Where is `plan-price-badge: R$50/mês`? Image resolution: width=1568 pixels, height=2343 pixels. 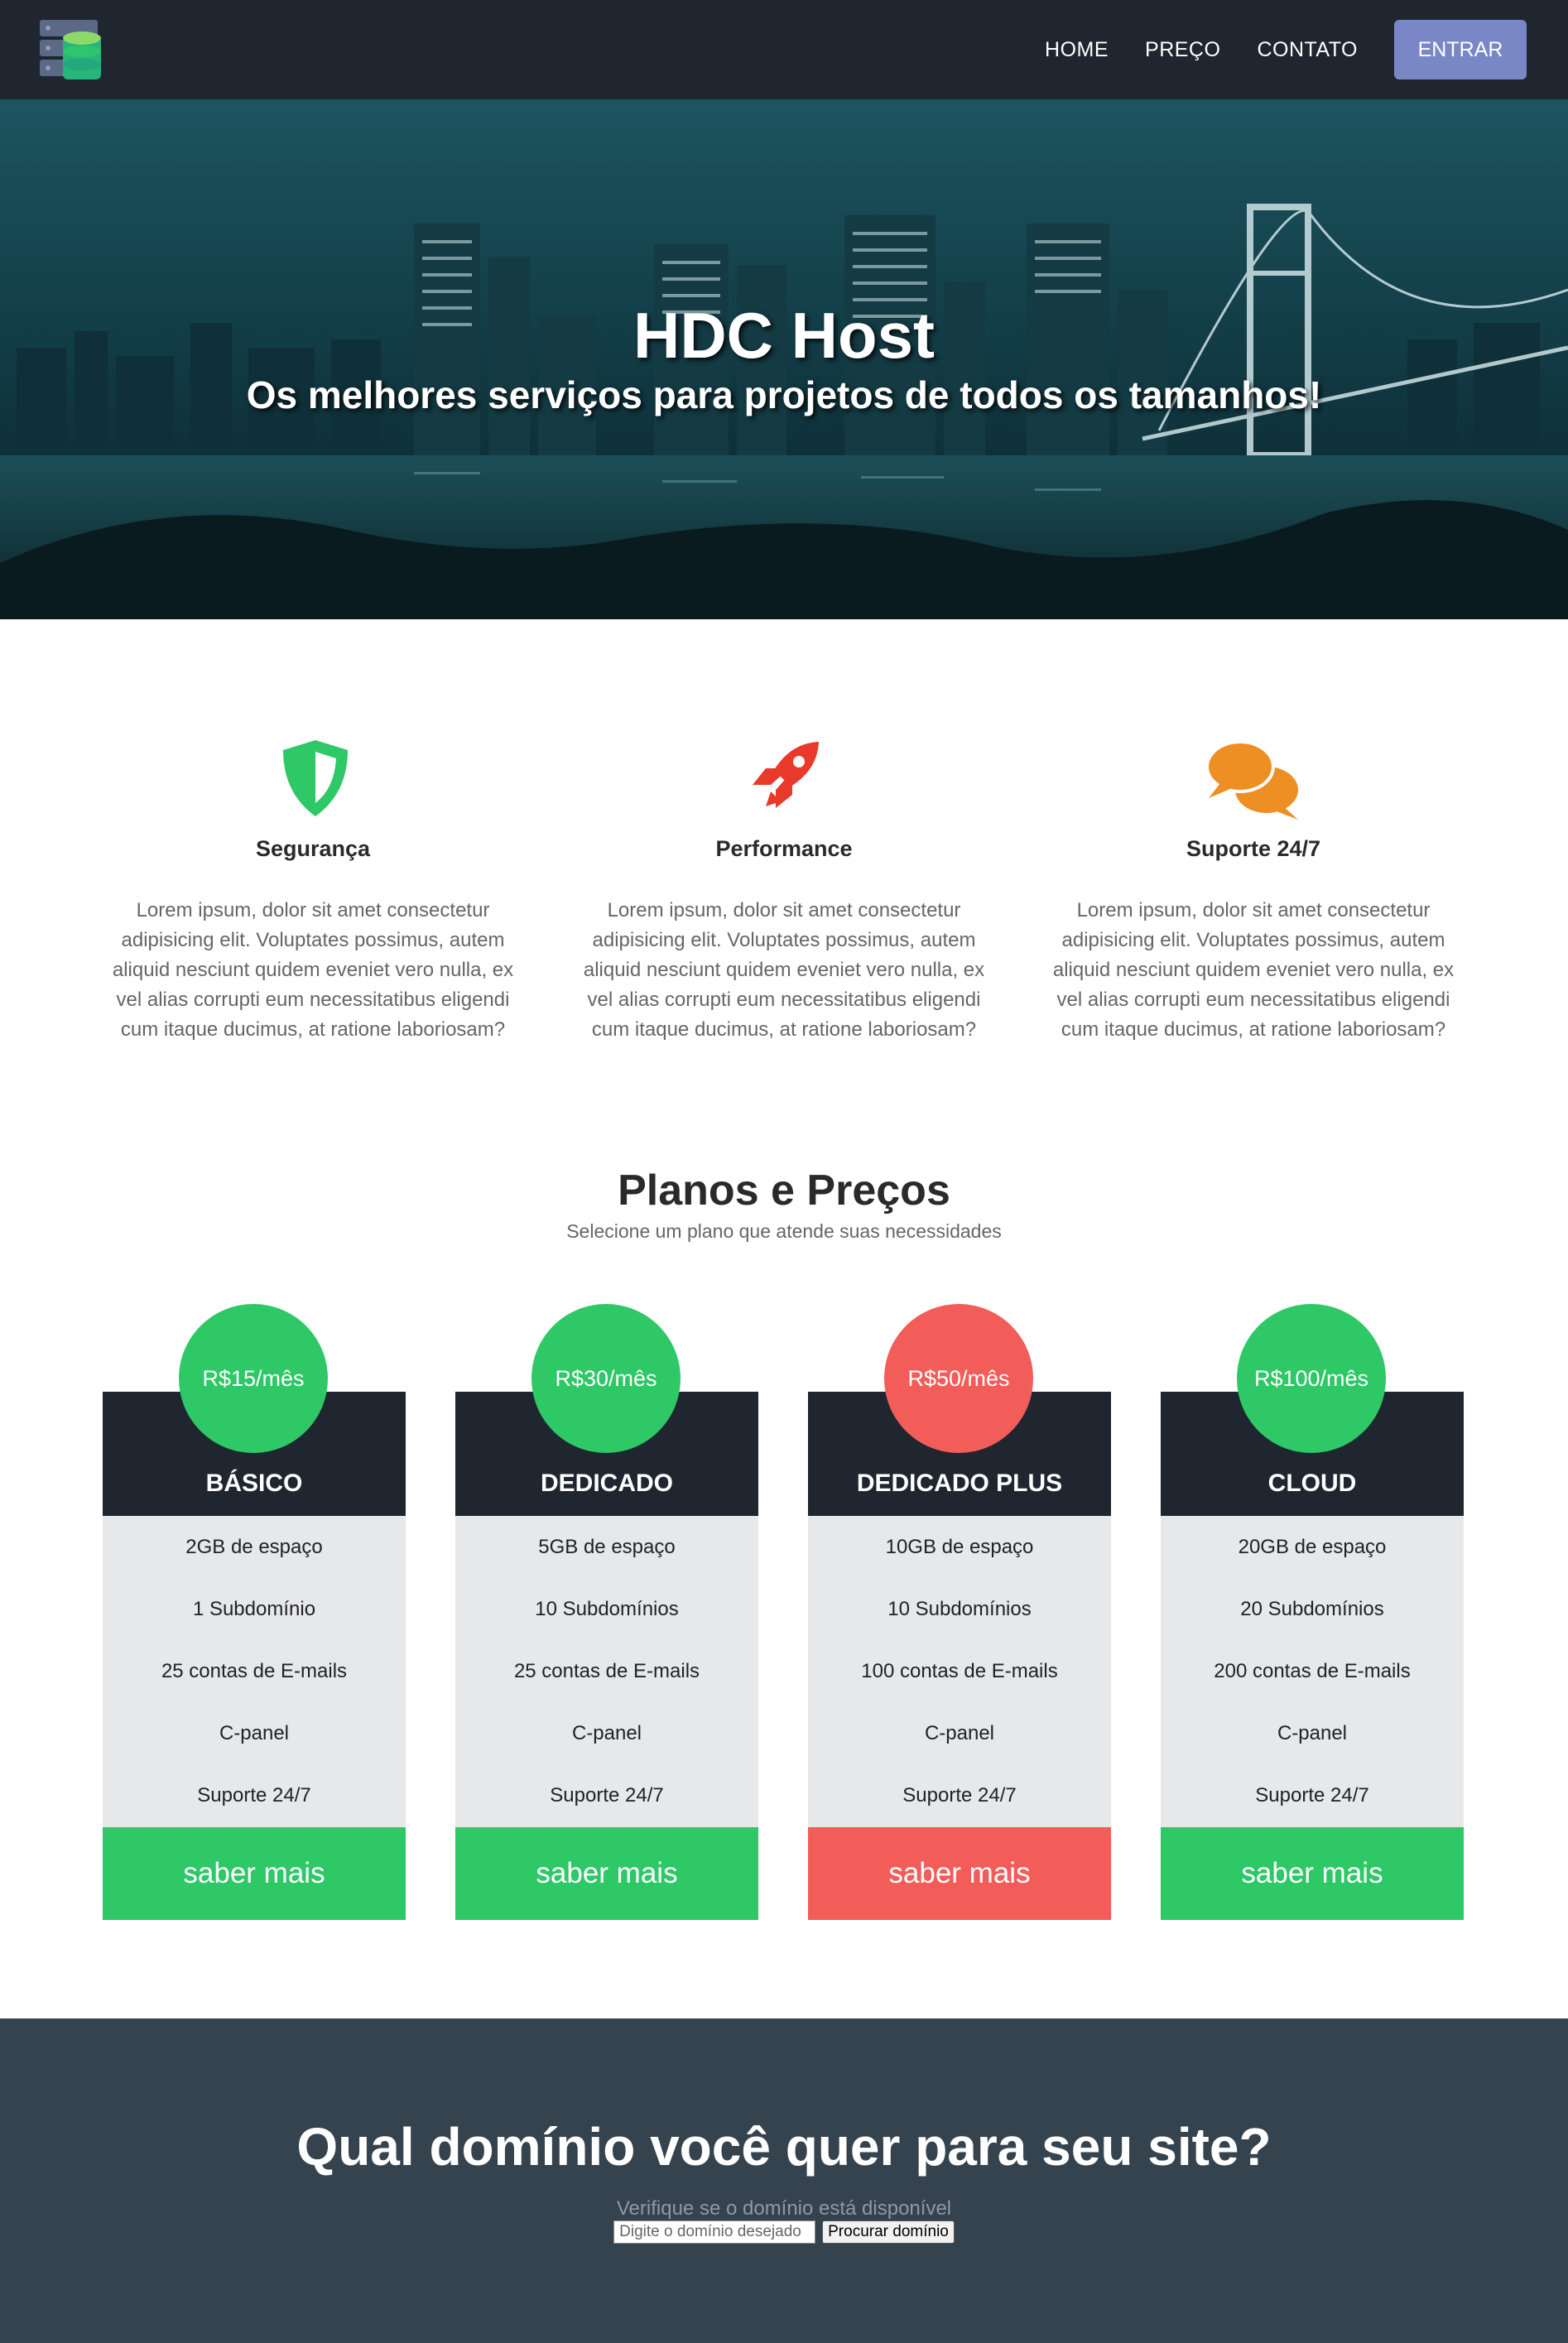 plan-price-badge: R$50/mês is located at coordinates (958, 1378).